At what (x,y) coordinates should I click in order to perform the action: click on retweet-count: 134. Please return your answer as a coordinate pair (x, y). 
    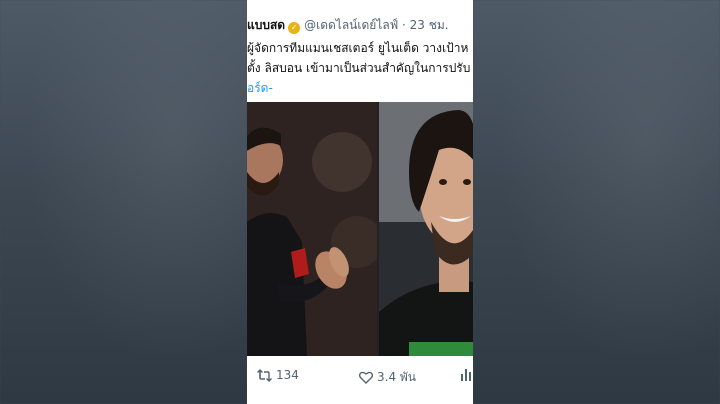
    Looking at the image, I should click on (287, 375).